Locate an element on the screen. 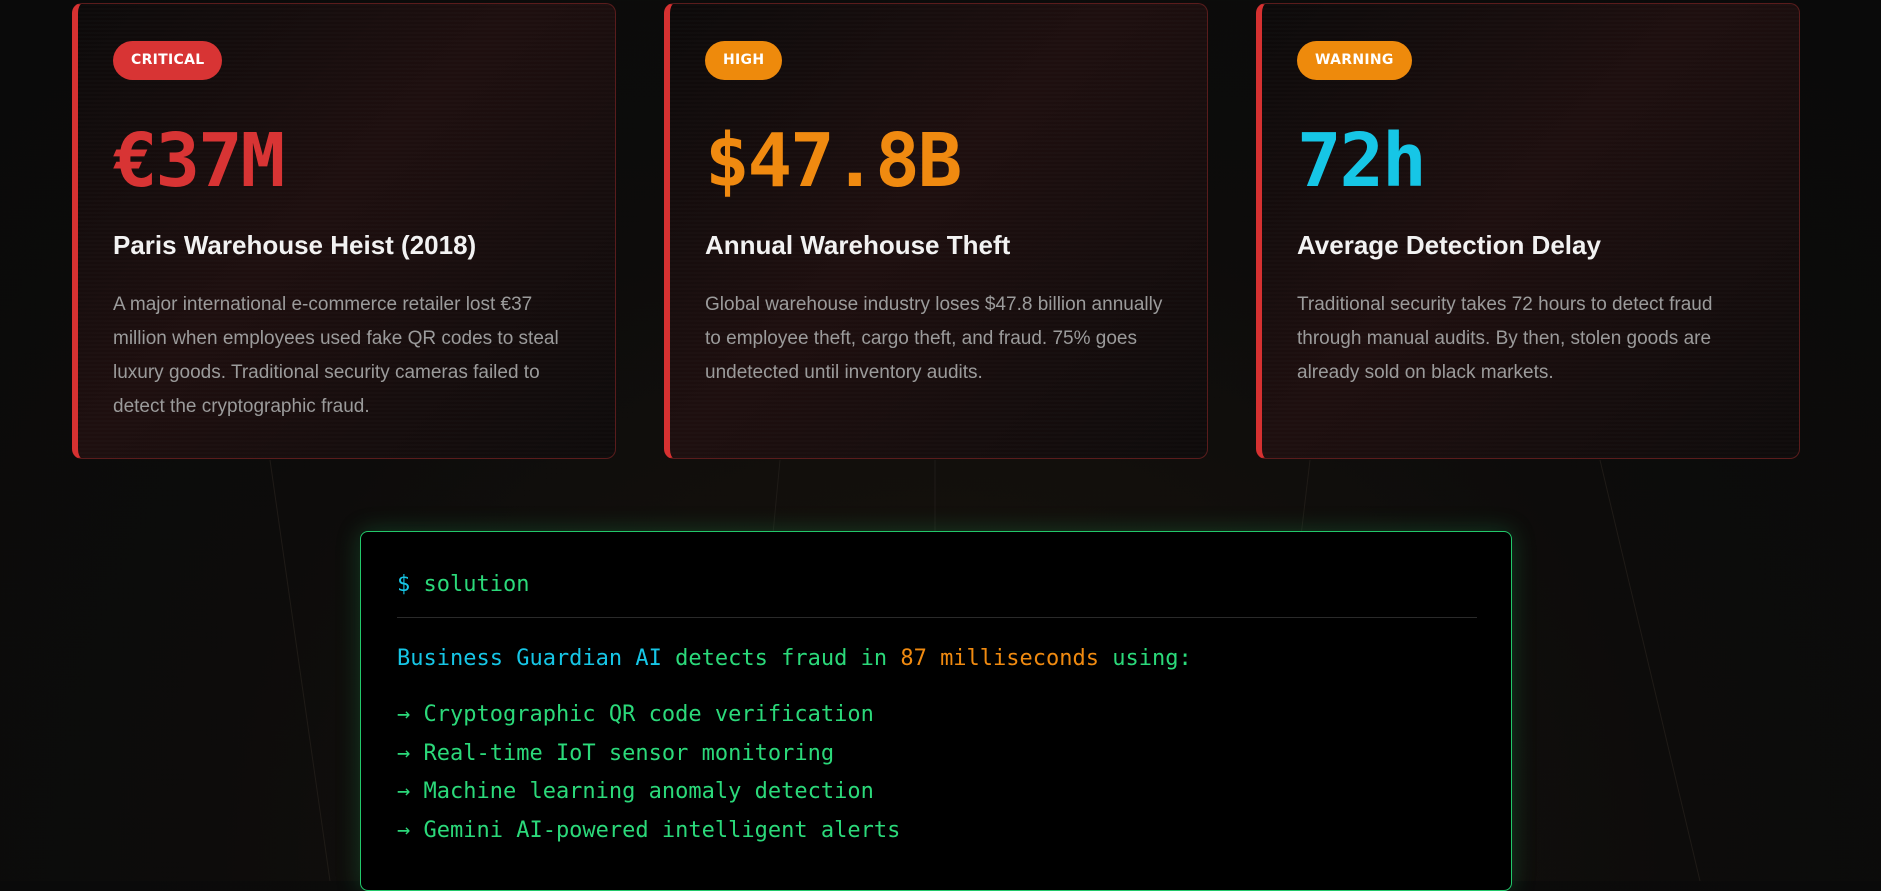  feature-item: → Real-time IoT sensor monitoring is located at coordinates (616, 753).